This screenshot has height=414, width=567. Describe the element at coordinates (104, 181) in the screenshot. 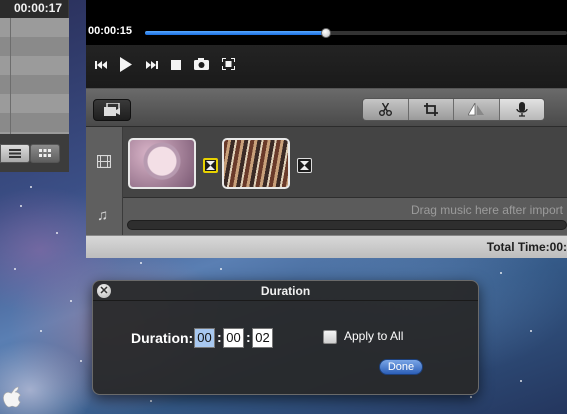

I see `track-headers: ♫` at that location.